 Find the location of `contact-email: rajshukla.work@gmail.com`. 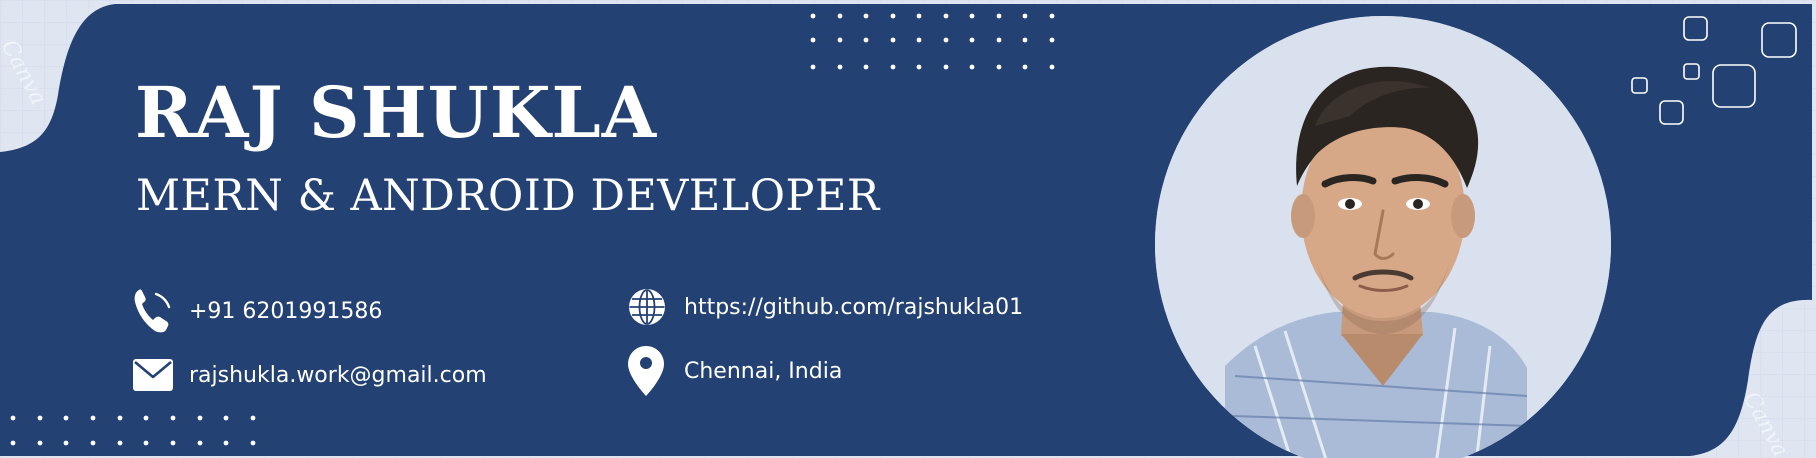

contact-email: rajshukla.work@gmail.com is located at coordinates (310, 375).